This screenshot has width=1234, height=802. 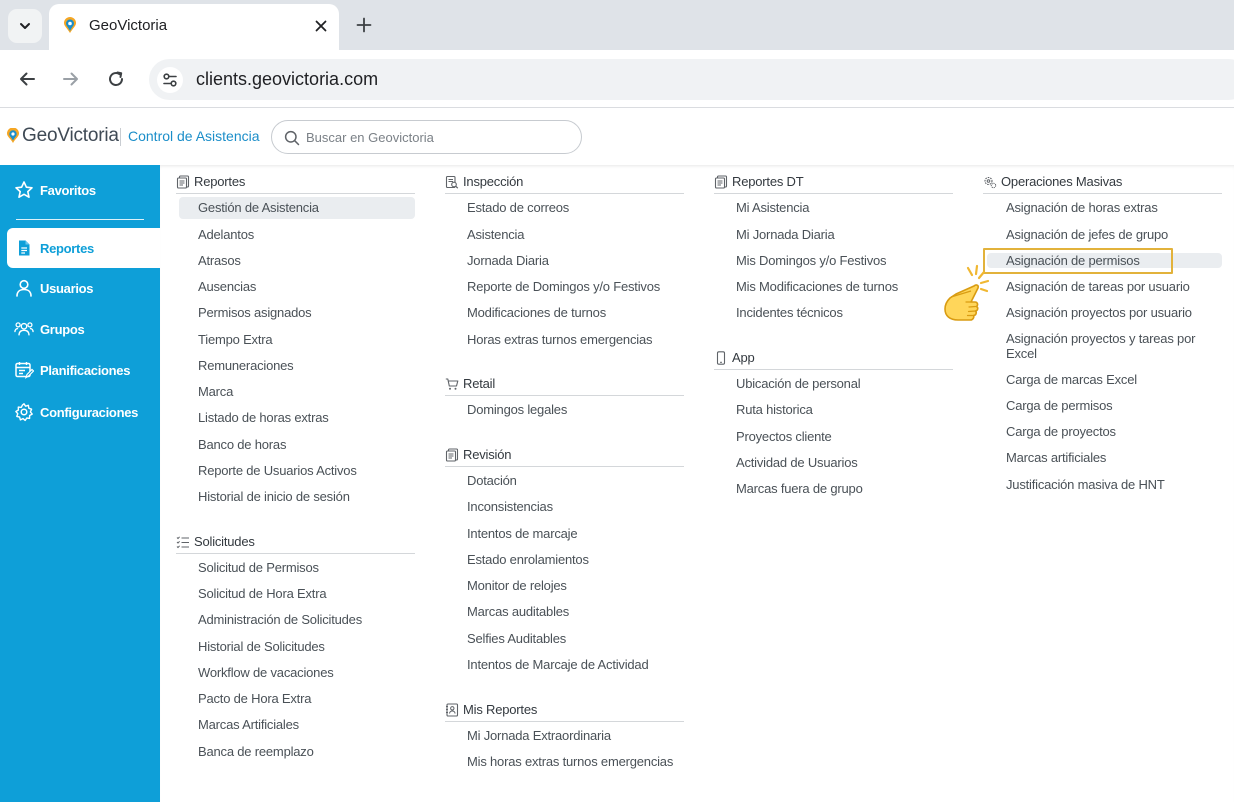 What do you see at coordinates (292, 138) in the screenshot?
I see `search-icon` at bounding box center [292, 138].